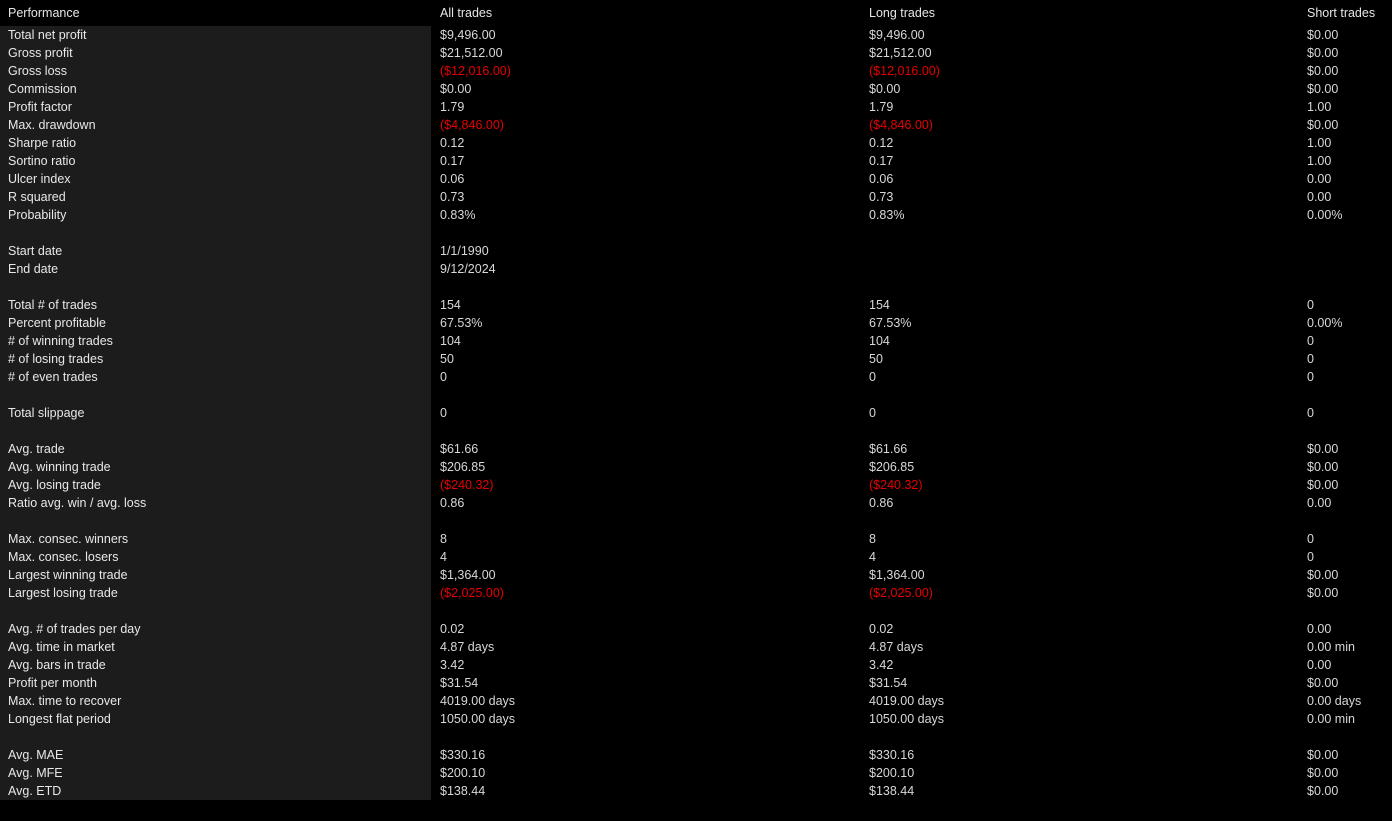 The height and width of the screenshot is (821, 1392). What do you see at coordinates (872, 557) in the screenshot?
I see `value-long-trades: 4` at bounding box center [872, 557].